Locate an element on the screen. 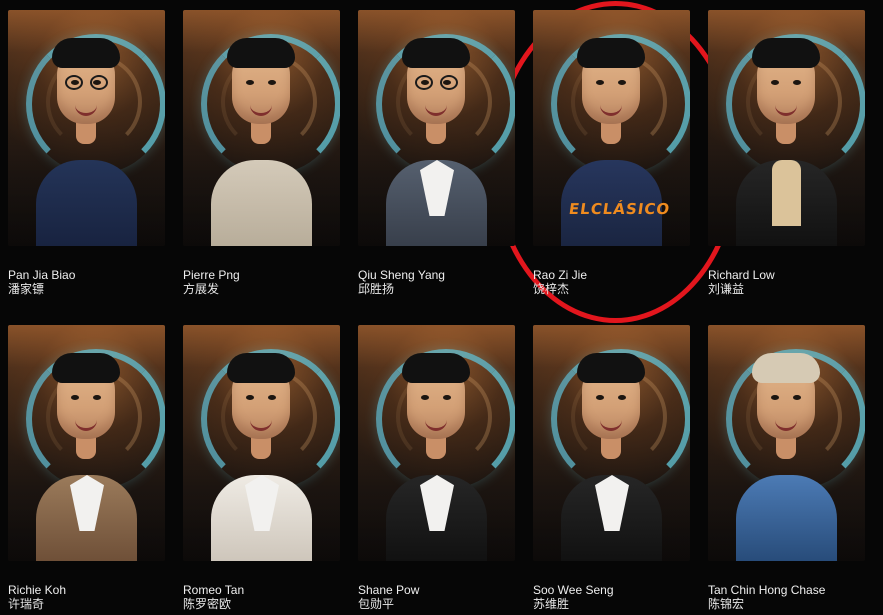 The image size is (883, 615). cast-native-name: 潘家镖 is located at coordinates (26, 289).